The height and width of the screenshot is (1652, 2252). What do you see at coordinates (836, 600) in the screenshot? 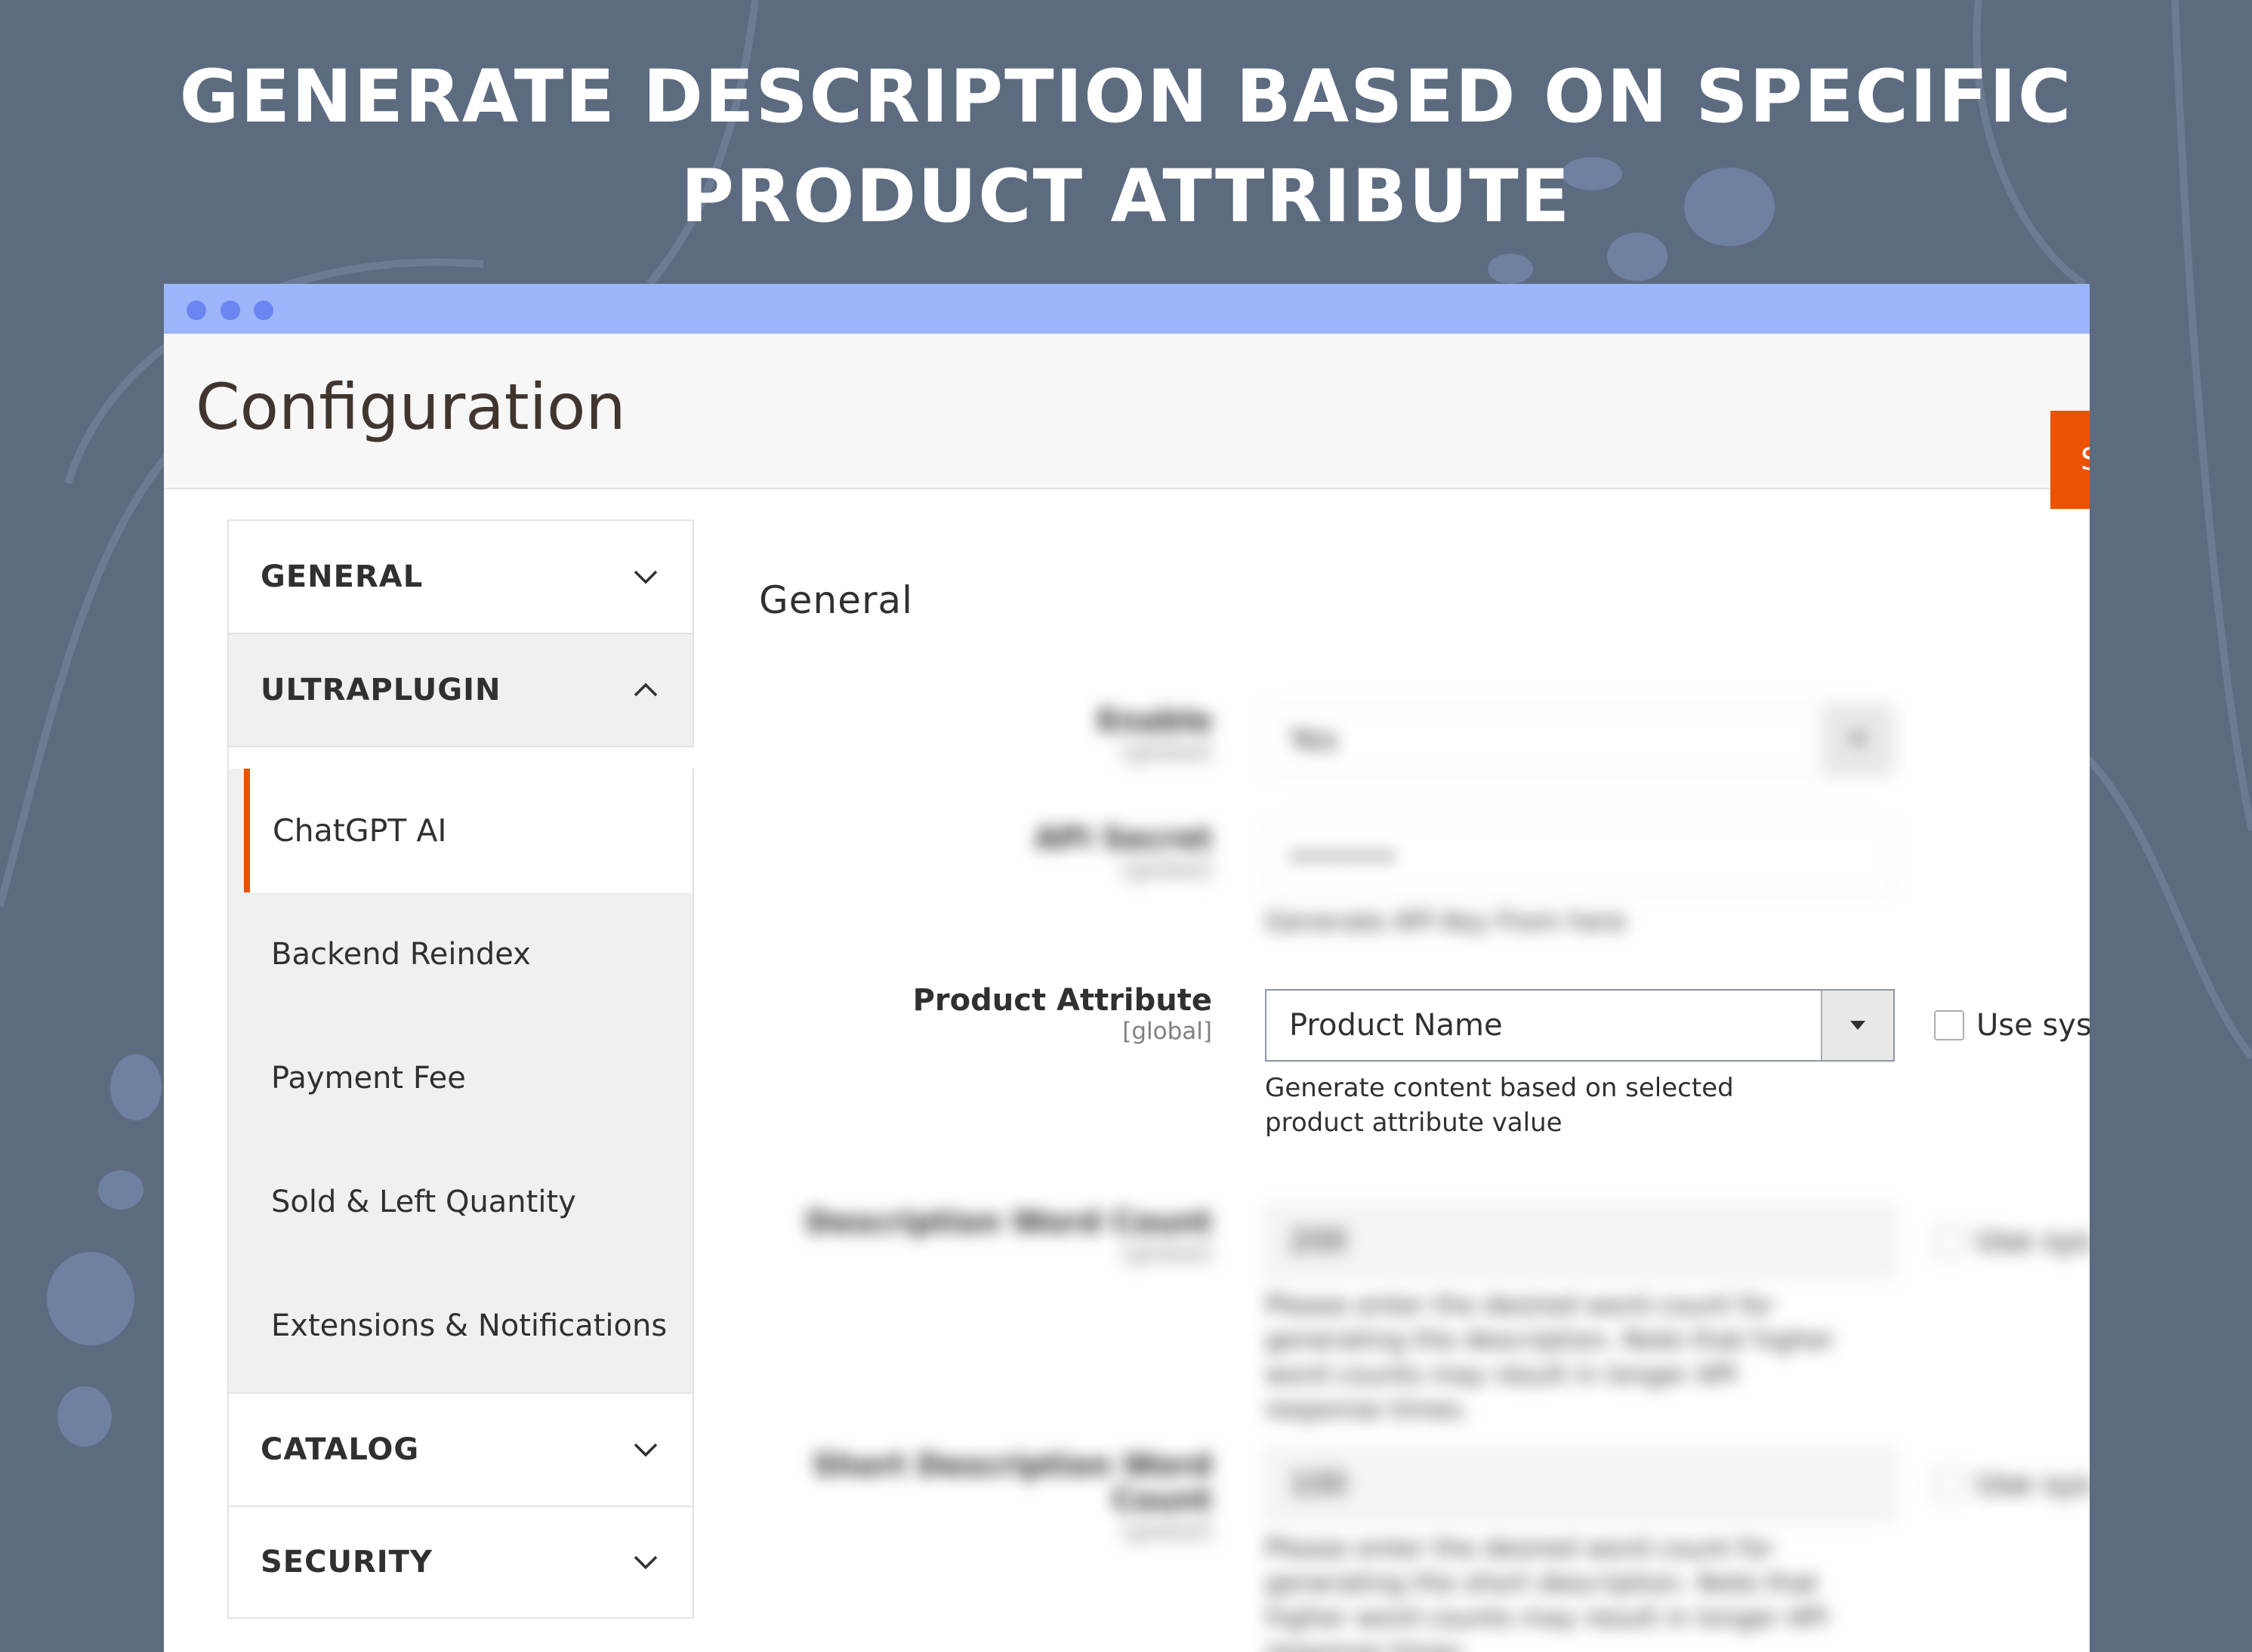
I see `section-title: General` at bounding box center [836, 600].